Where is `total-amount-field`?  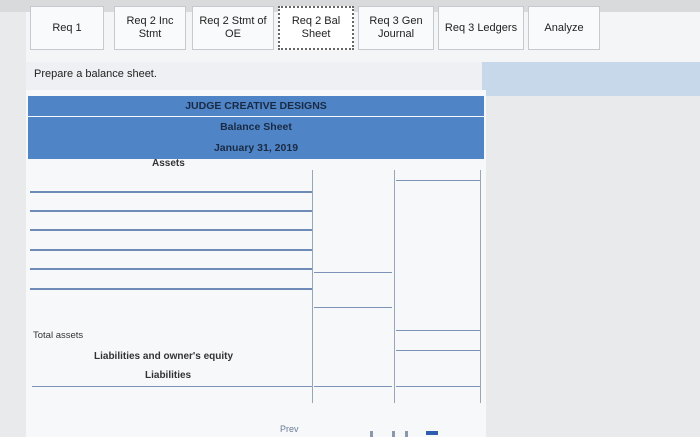
total-amount-field is located at coordinates (438, 330).